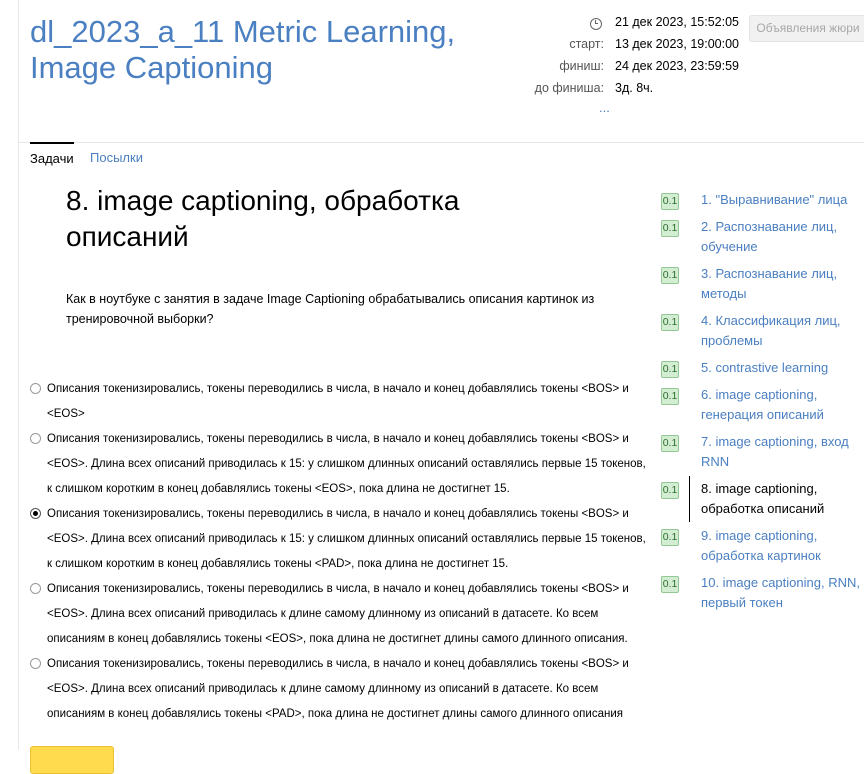 Image resolution: width=864 pixels, height=774 pixels. I want to click on start-row: старт: 13 дек 2023, 19:00:00, so click(629, 48).